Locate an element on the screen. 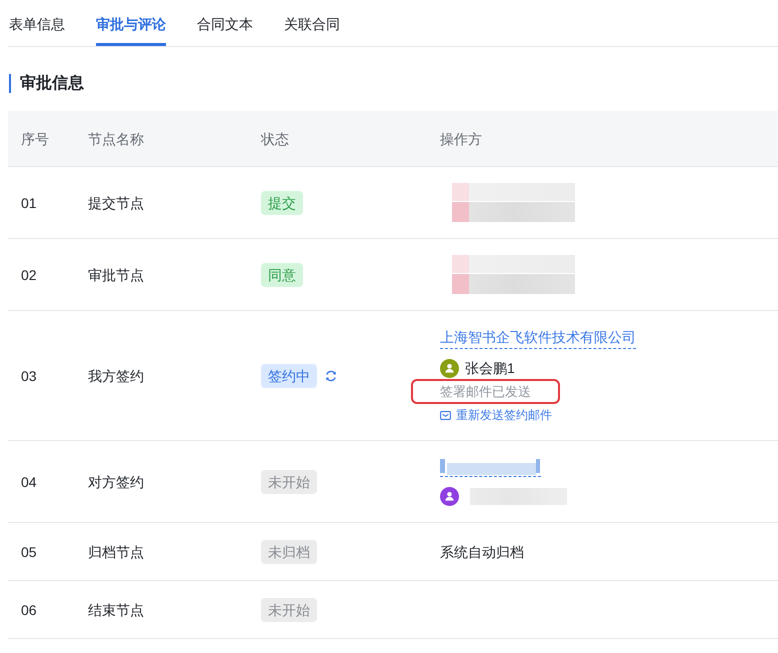 The image size is (778, 653). table-cell-text: 审批节点 is located at coordinates (116, 275).